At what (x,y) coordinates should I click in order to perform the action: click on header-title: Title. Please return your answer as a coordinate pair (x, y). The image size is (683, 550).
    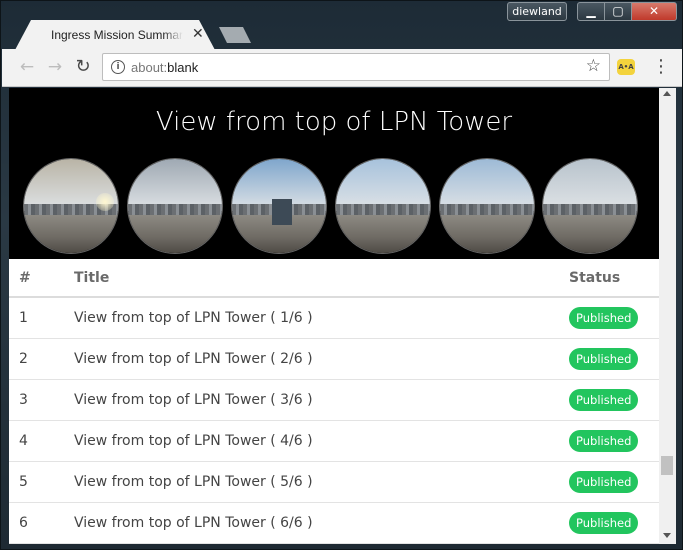
    Looking at the image, I should click on (321, 278).